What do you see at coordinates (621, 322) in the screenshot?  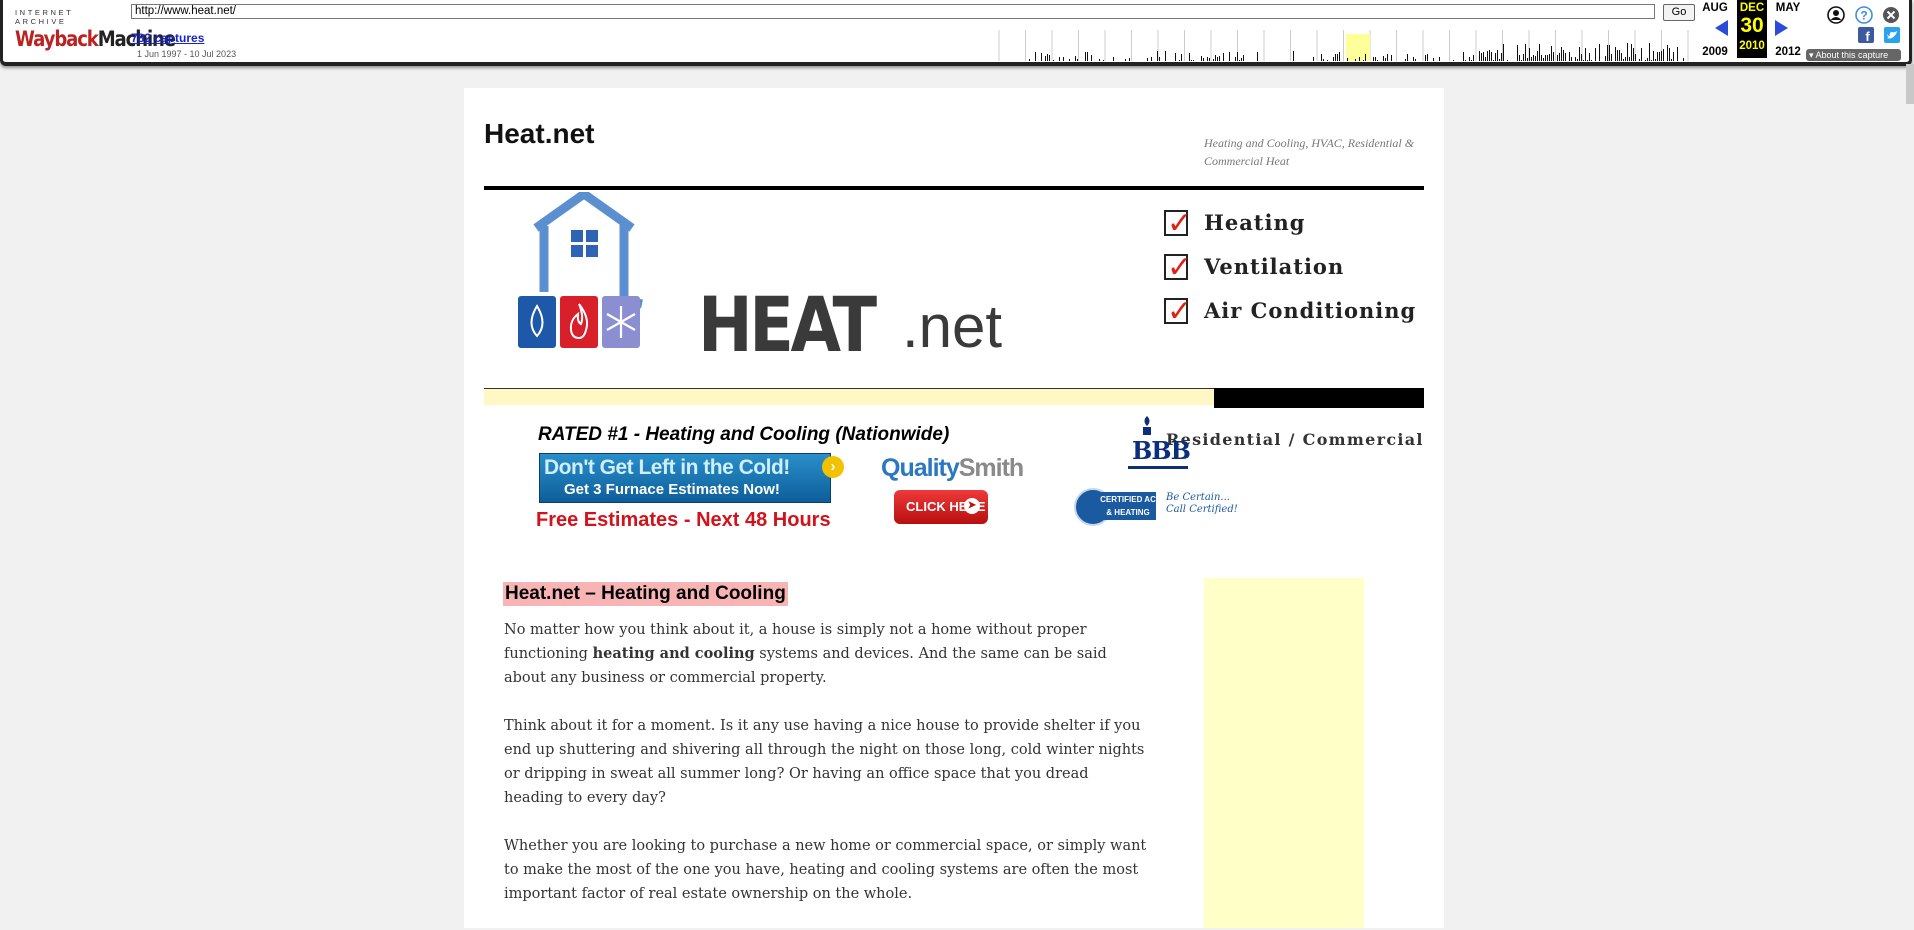 I see `snowflake-icon` at bounding box center [621, 322].